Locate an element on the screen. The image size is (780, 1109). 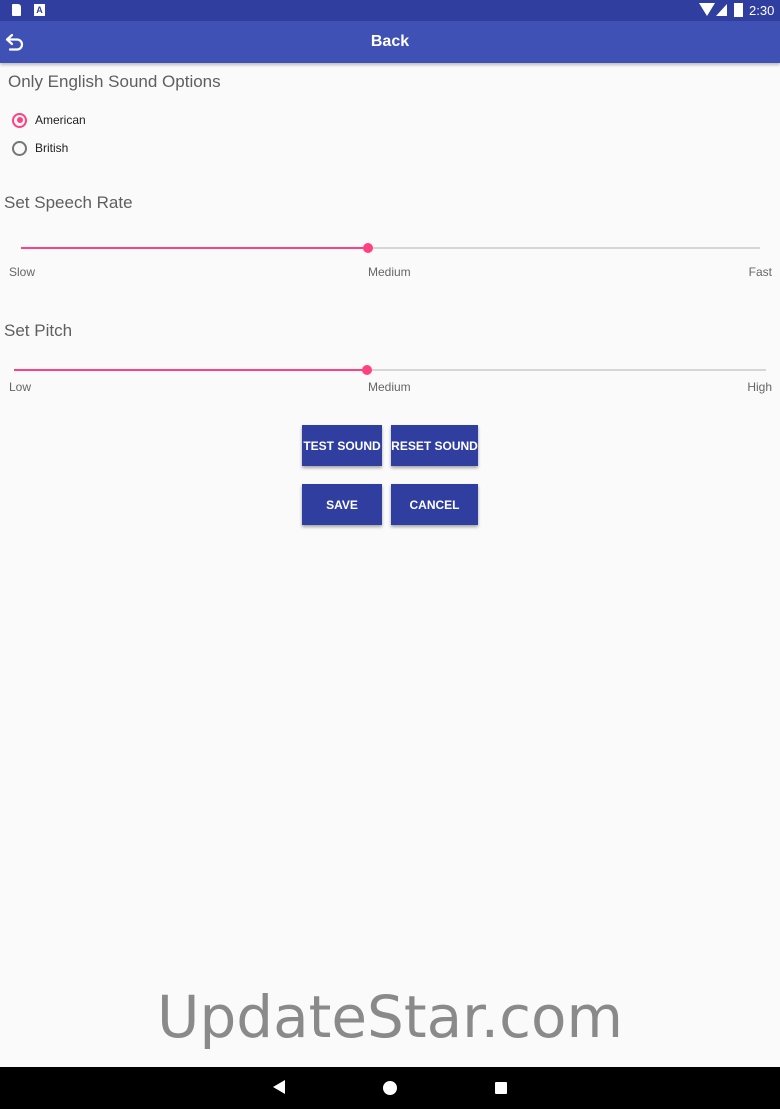
status-time: 2:30 is located at coordinates (762, 10).